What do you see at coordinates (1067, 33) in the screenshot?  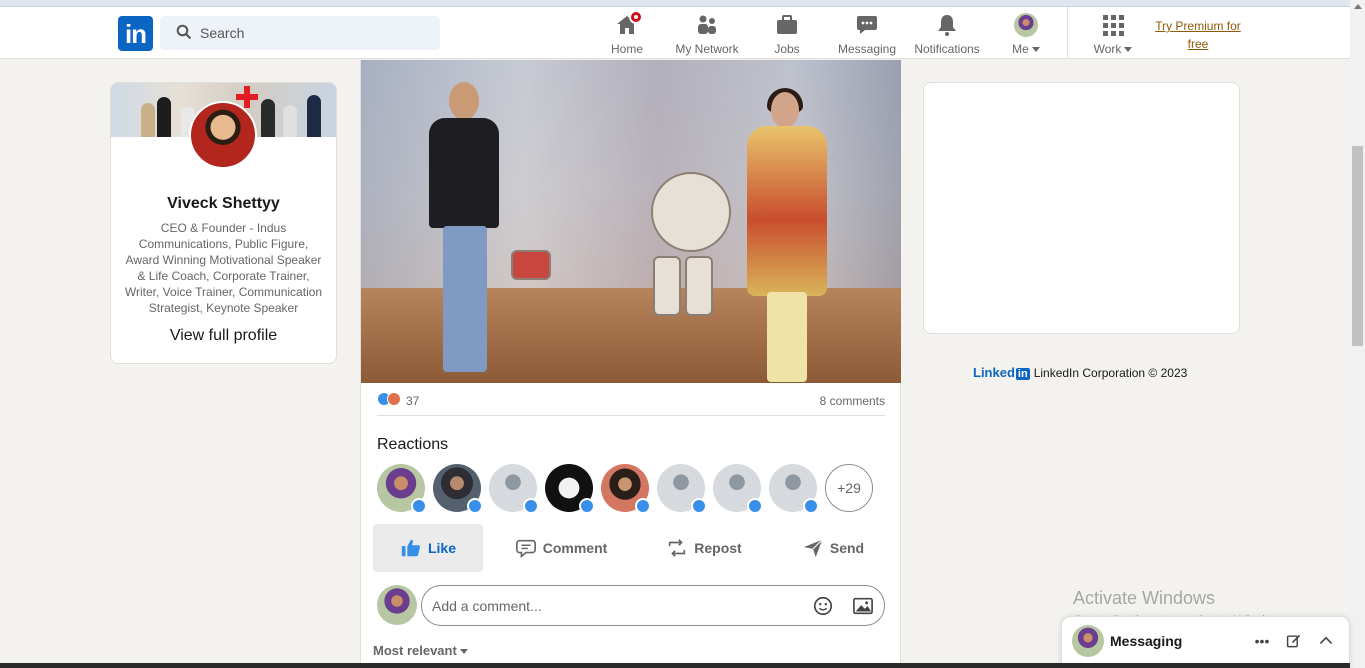 I see `nav-divider` at bounding box center [1067, 33].